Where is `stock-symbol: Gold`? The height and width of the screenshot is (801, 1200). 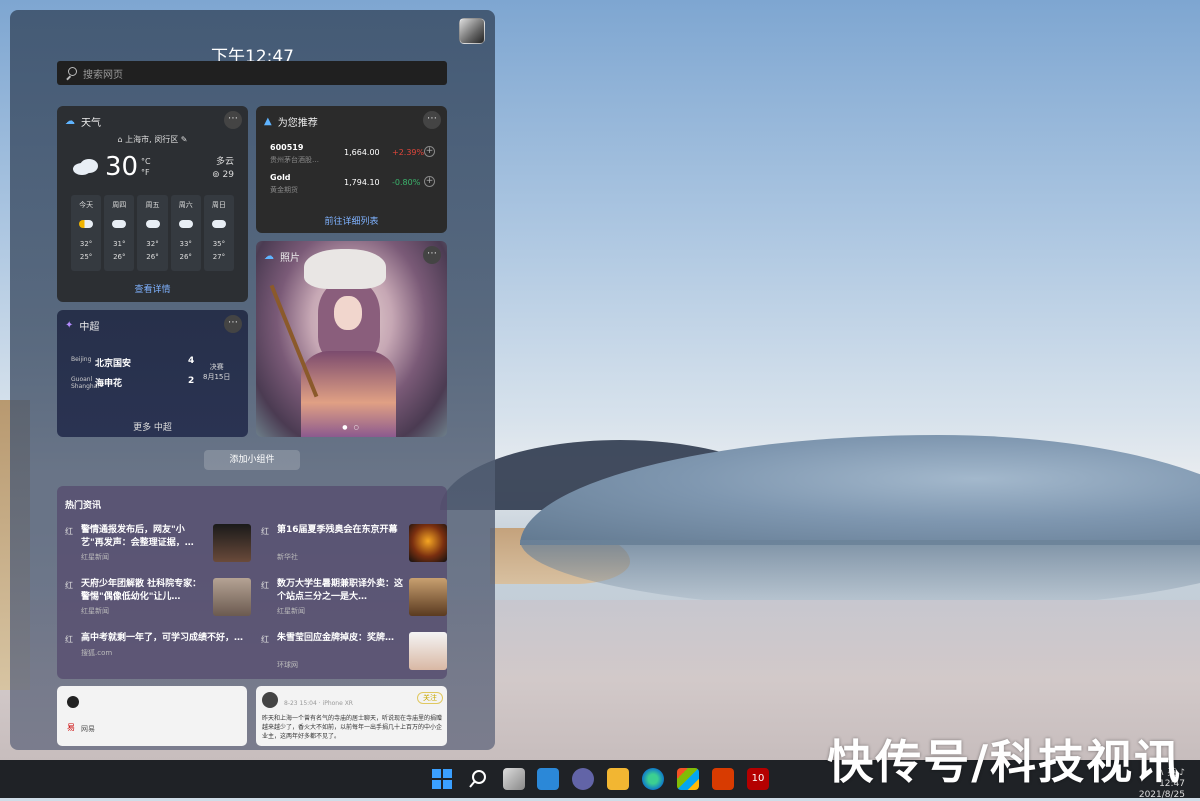 stock-symbol: Gold is located at coordinates (280, 177).